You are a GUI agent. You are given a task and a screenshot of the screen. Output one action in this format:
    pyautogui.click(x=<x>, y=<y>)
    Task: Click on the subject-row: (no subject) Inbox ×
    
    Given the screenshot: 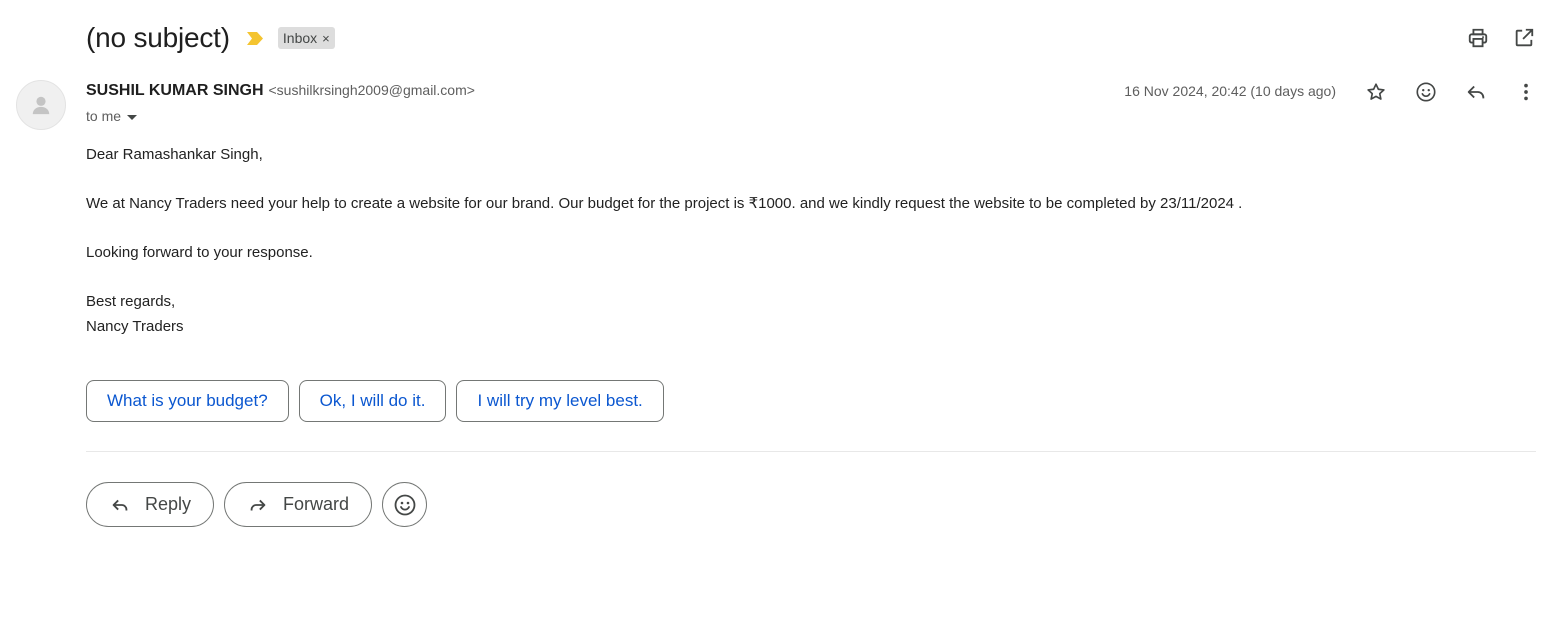 What is the action you would take?
    pyautogui.click(x=210, y=38)
    